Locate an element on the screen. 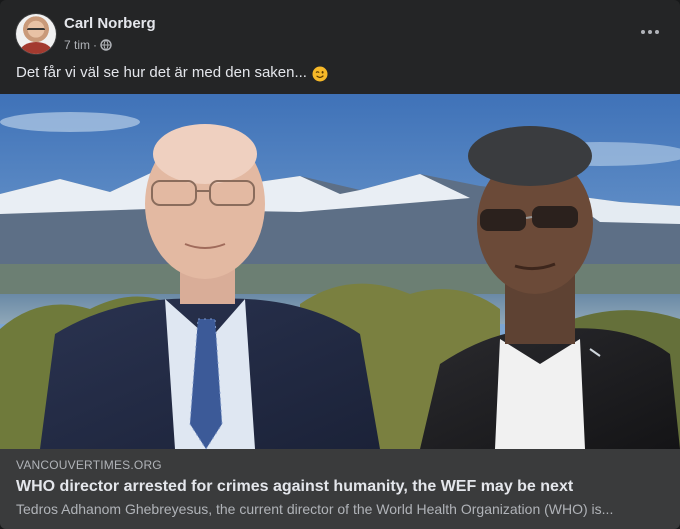  globe-icon is located at coordinates (106, 45).